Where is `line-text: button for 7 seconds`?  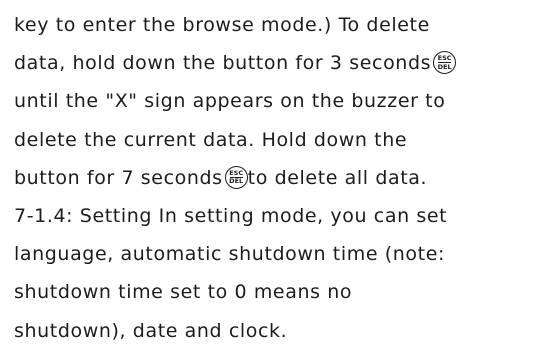
line-text: button for 7 seconds is located at coordinates (118, 177).